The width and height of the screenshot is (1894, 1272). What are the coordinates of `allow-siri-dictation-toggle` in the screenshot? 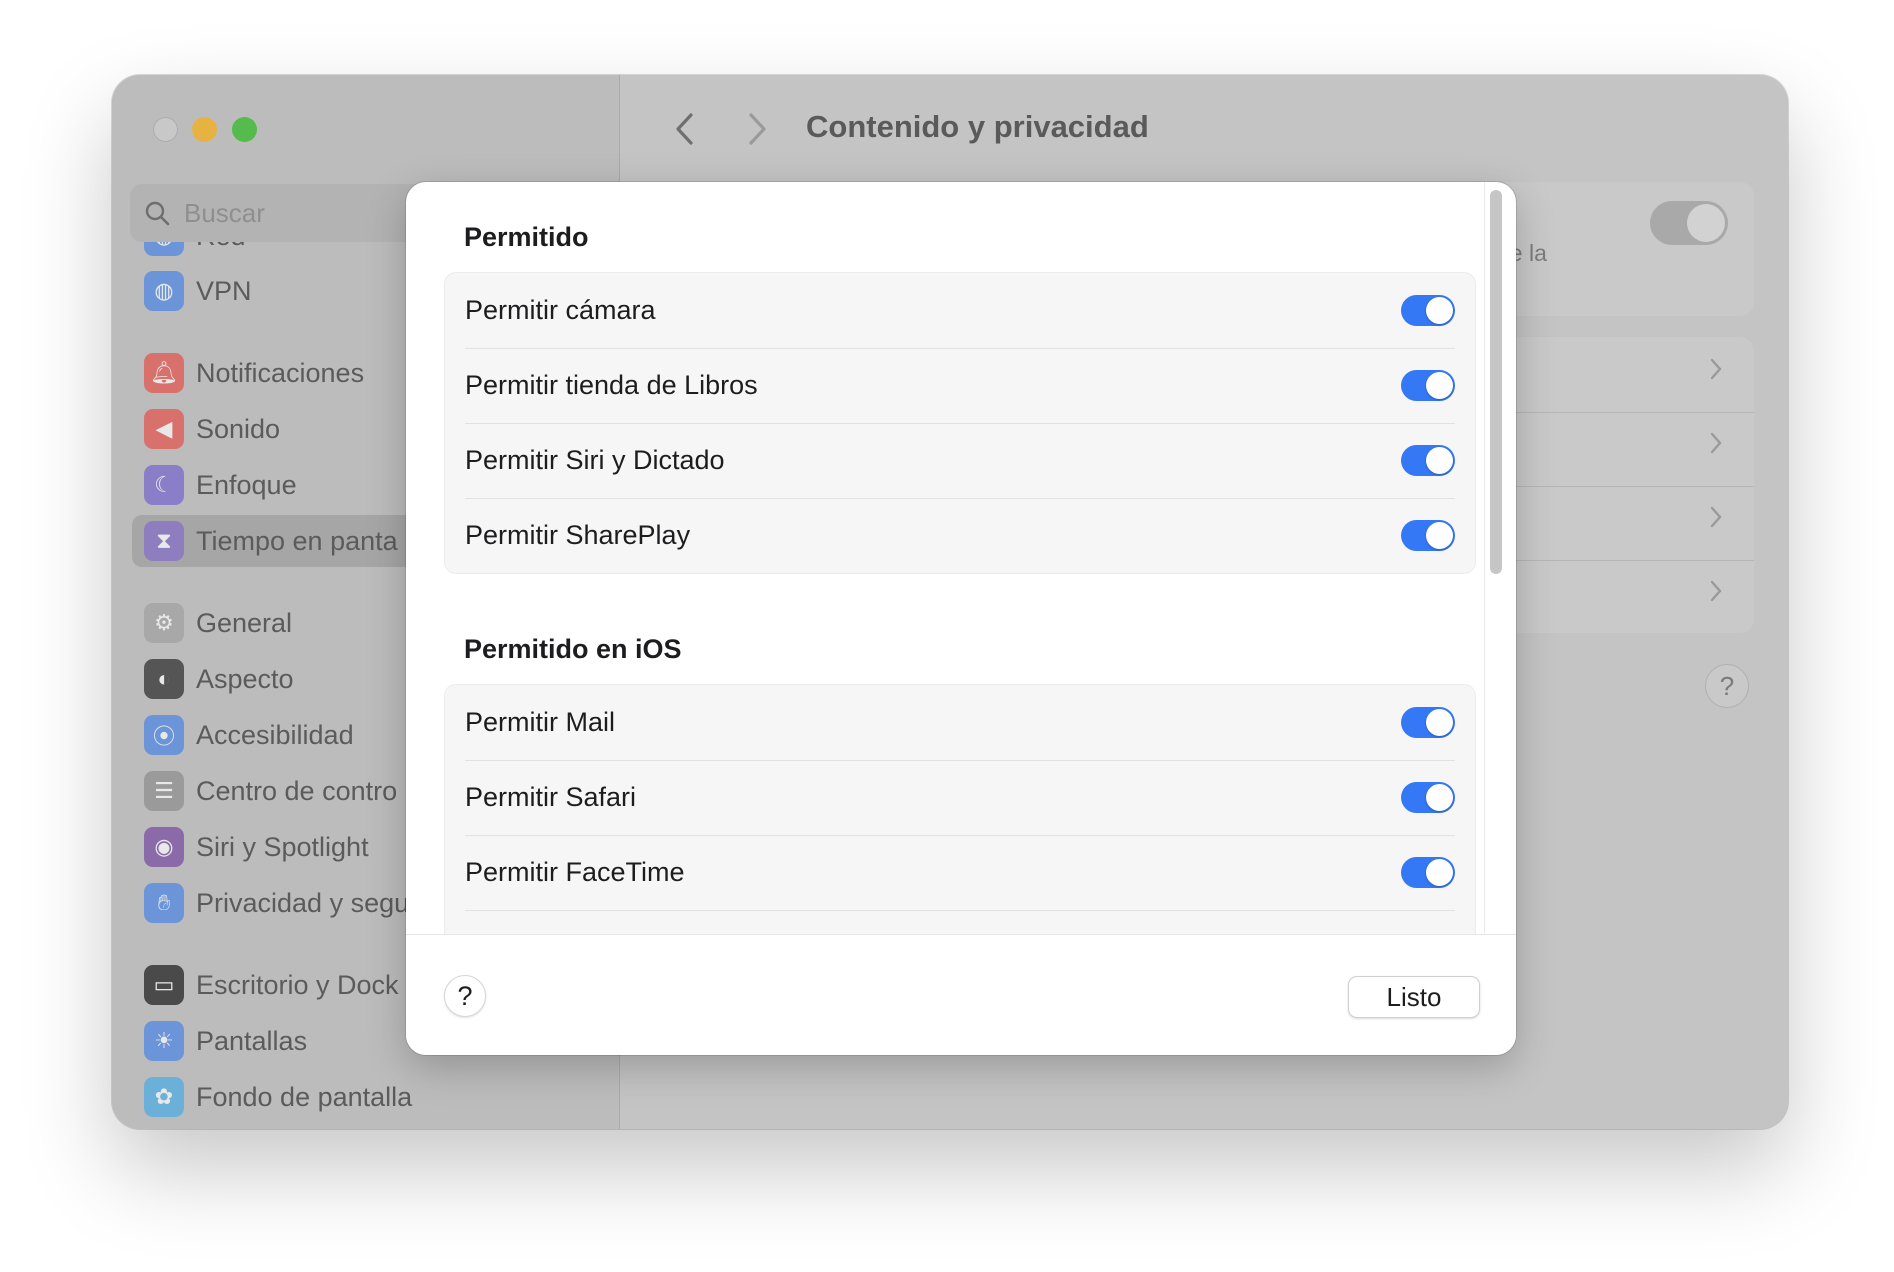 It's located at (1428, 460).